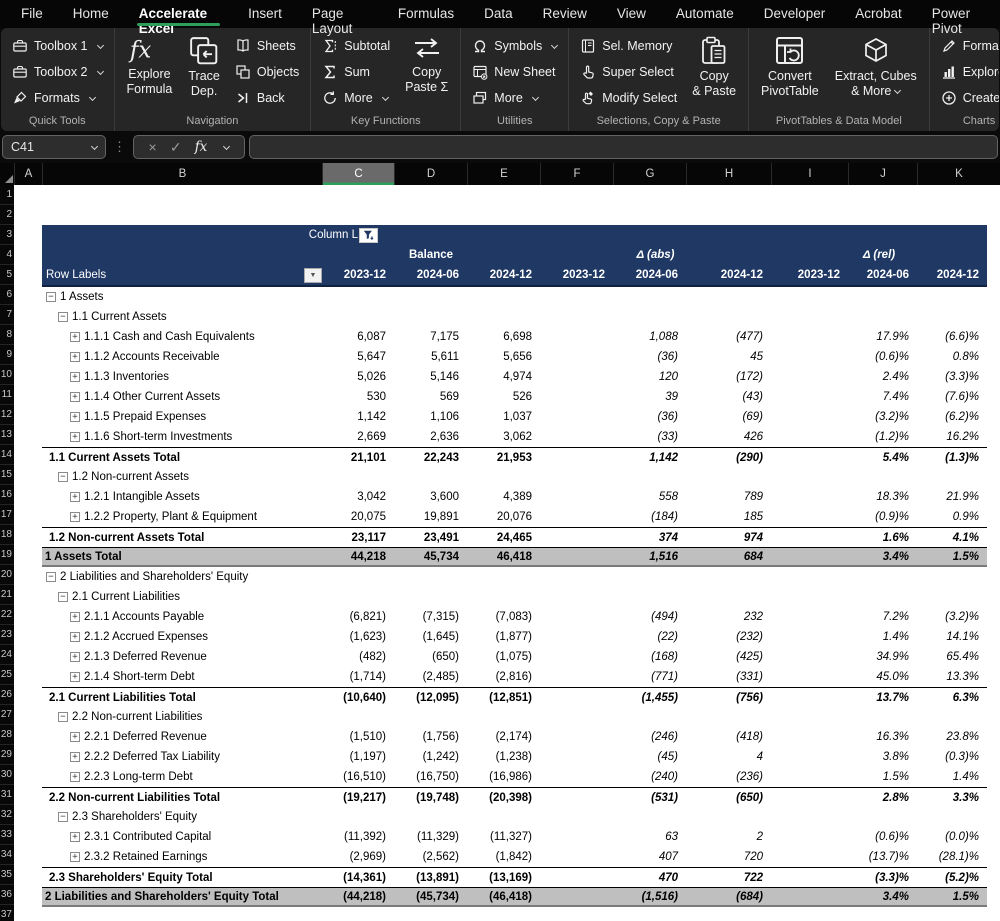 The width and height of the screenshot is (1000, 921). Describe the element at coordinates (728, 477) in the screenshot. I see `cell-H` at that location.